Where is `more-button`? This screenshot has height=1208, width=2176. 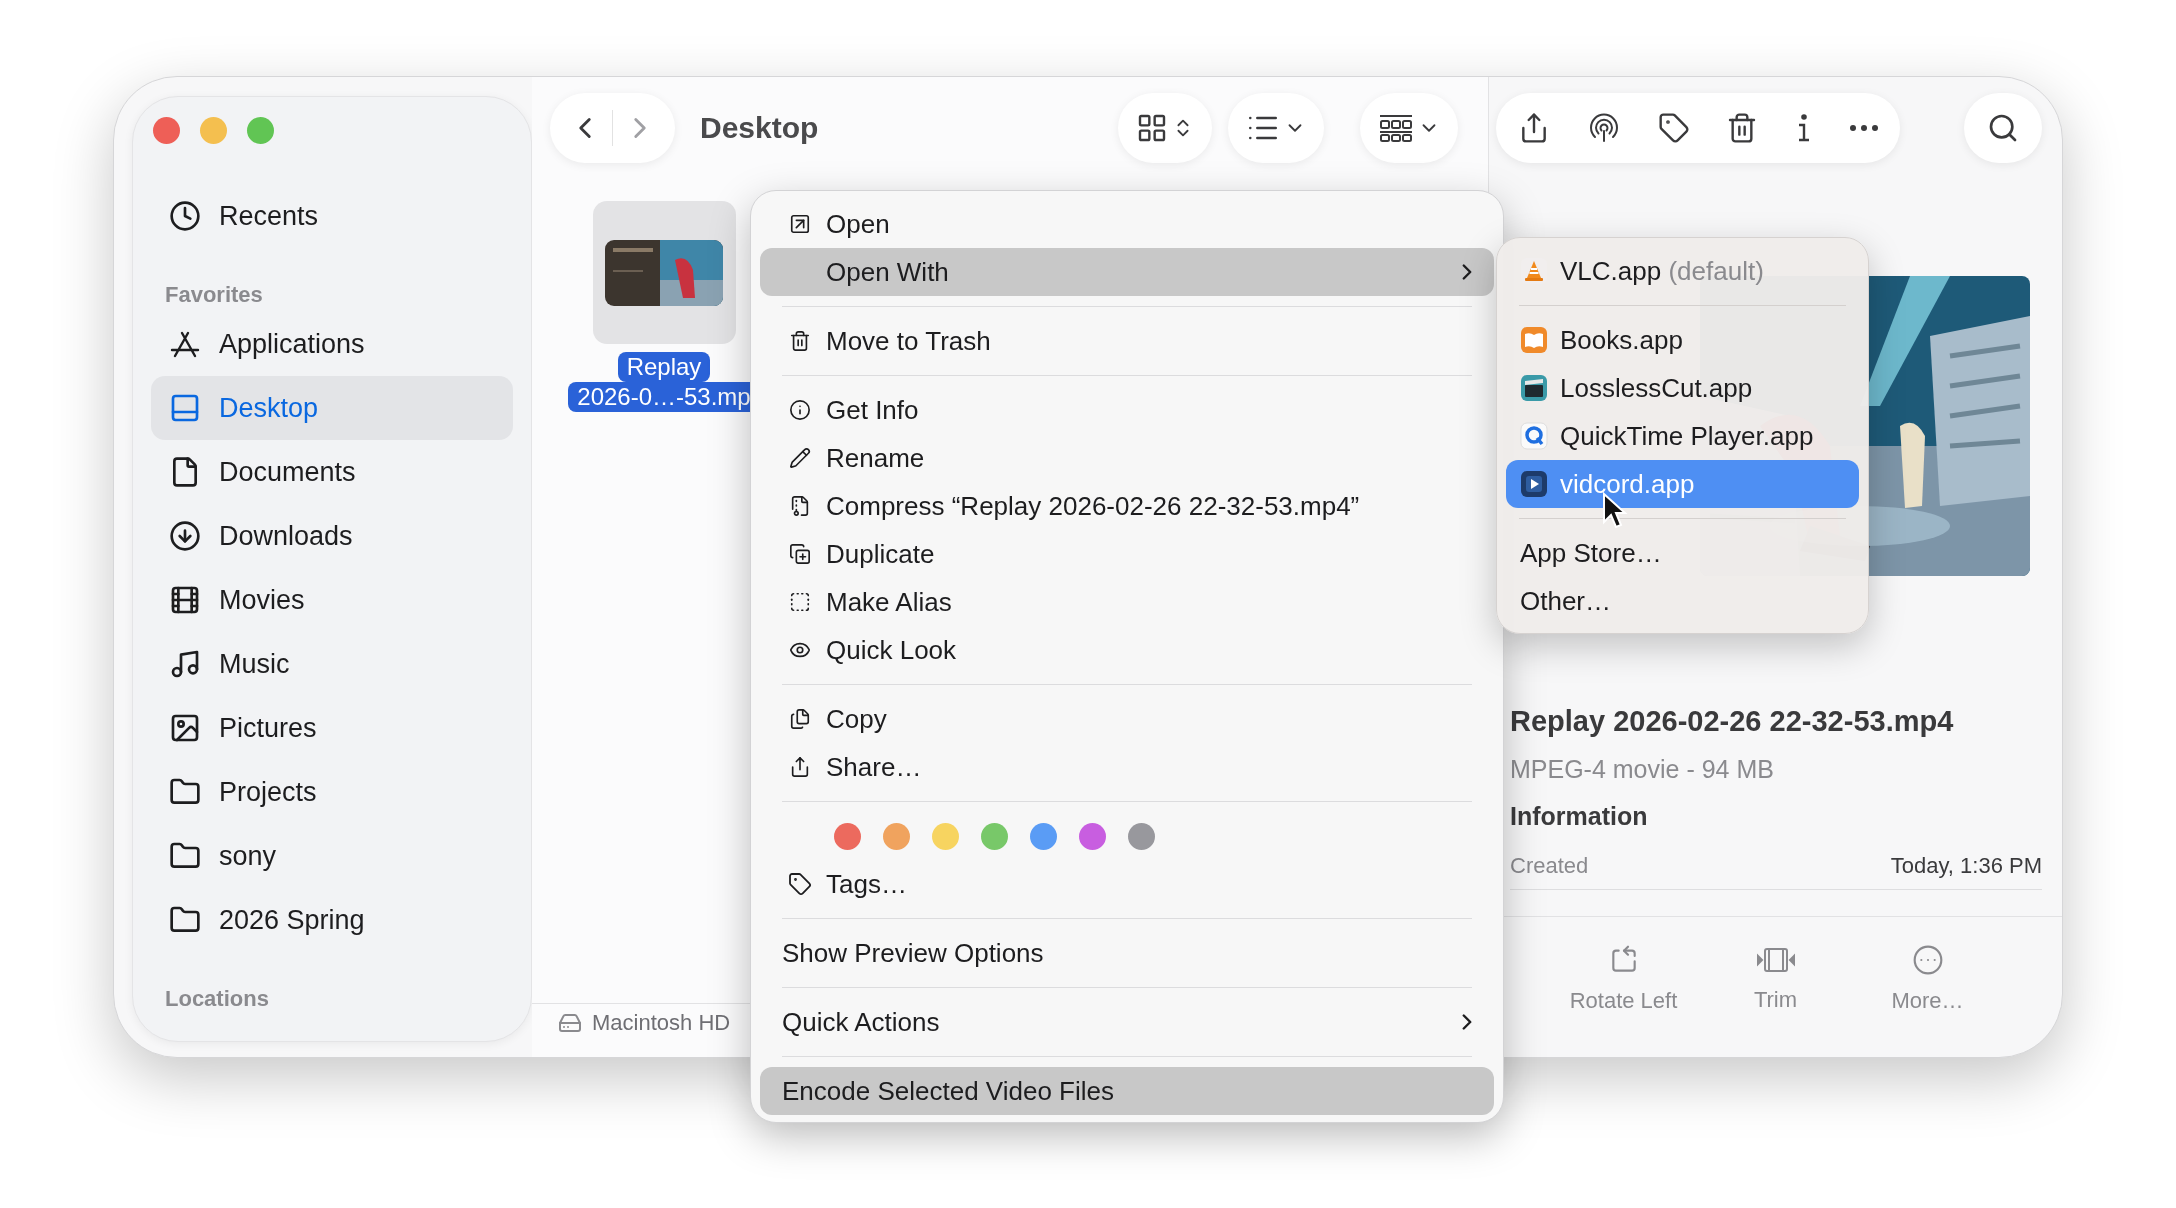 more-button is located at coordinates (1864, 128).